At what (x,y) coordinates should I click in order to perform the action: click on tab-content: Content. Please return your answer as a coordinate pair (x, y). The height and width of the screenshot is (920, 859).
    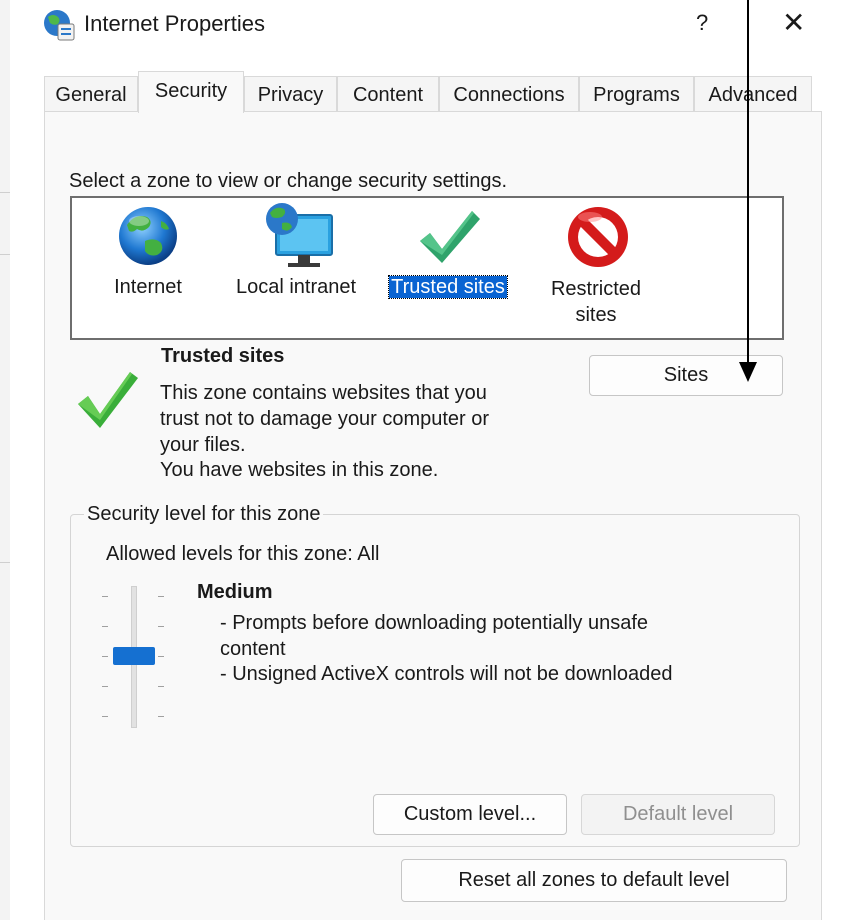
    Looking at the image, I should click on (388, 94).